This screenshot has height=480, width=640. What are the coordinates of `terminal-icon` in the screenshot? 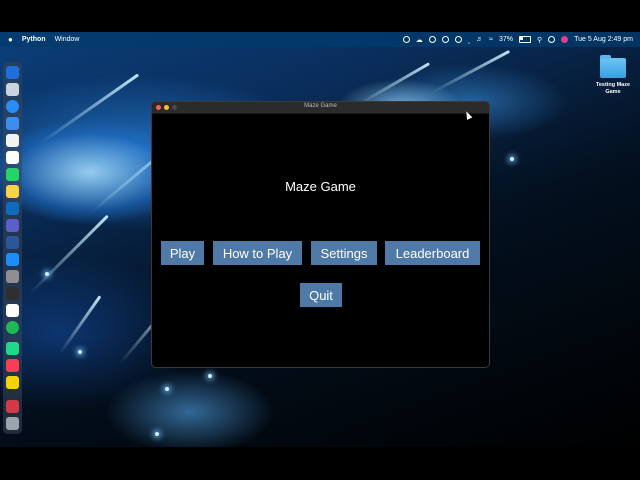 It's located at (12, 293).